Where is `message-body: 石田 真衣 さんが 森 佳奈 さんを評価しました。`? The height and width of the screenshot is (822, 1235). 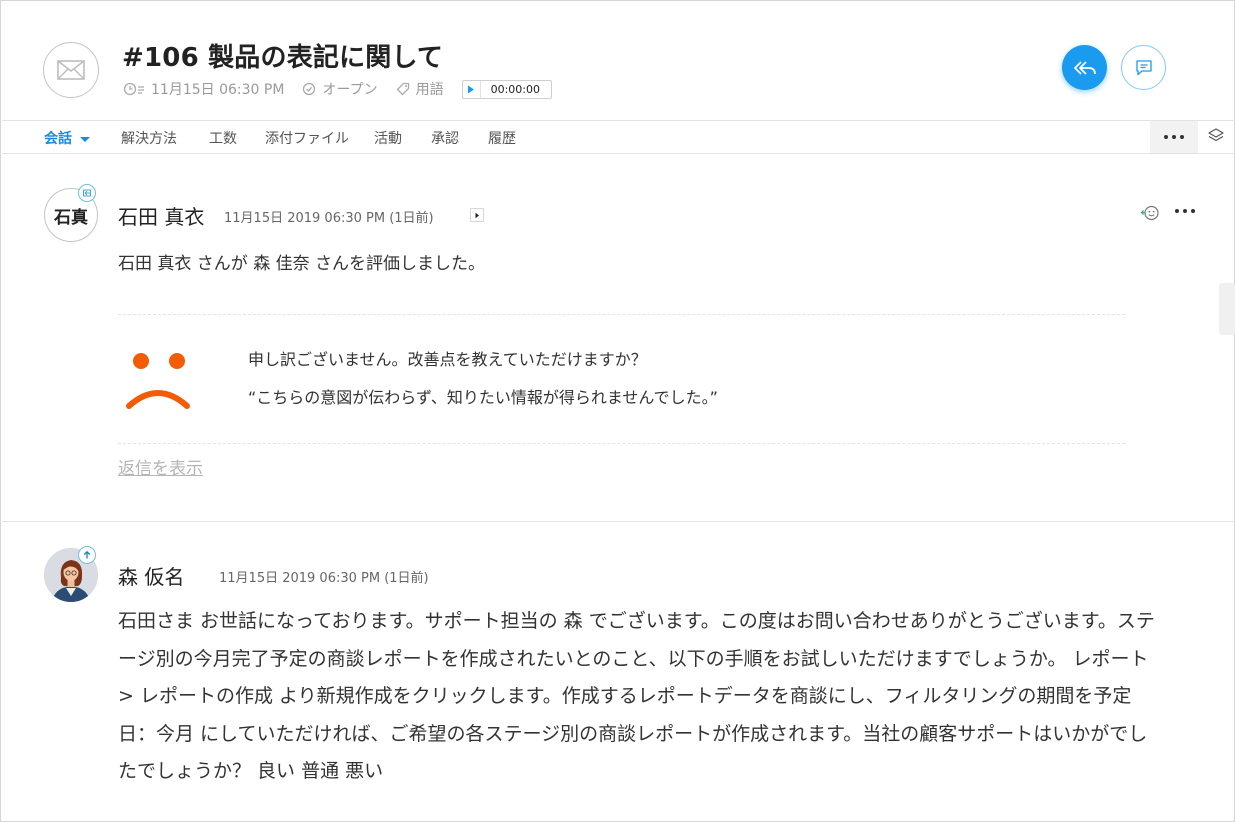
message-body: 石田 真衣 さんが 森 佳奈 さんを評価しました。 is located at coordinates (302, 264).